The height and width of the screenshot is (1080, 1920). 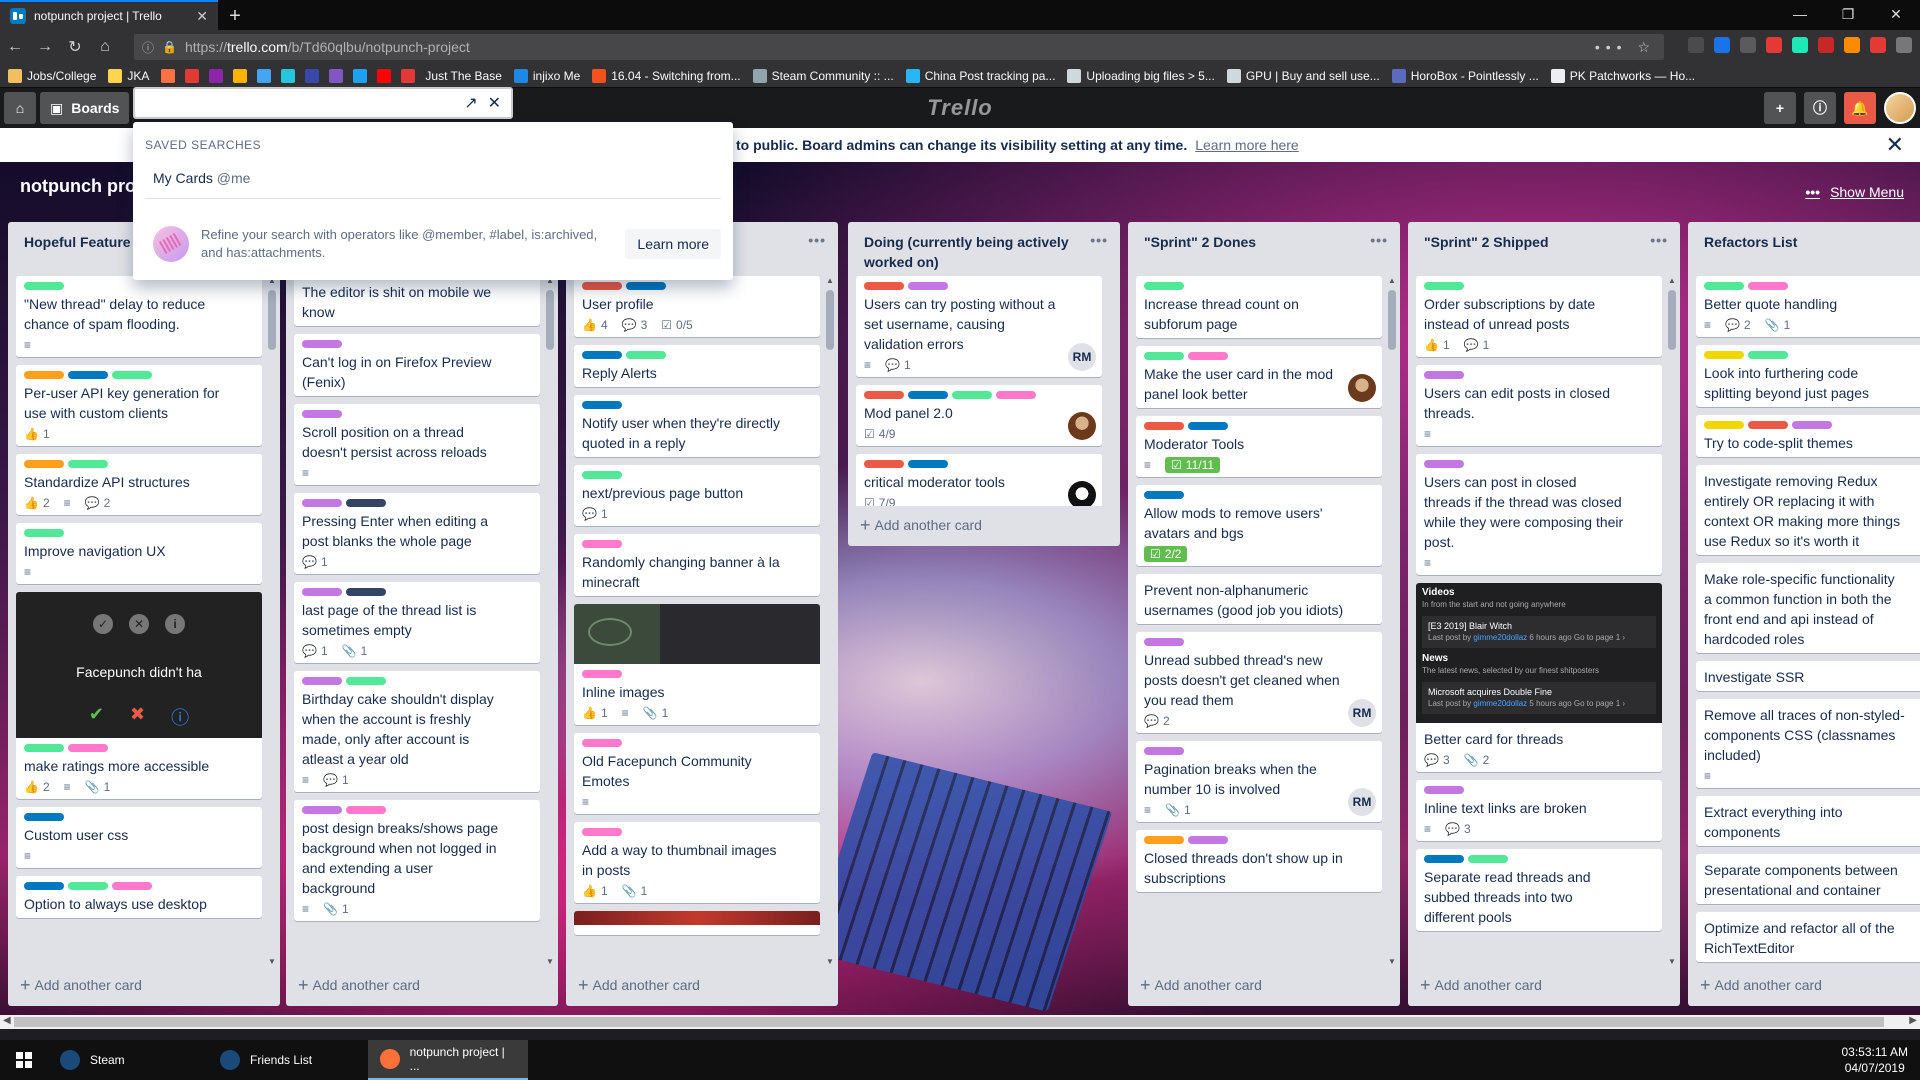 I want to click on board-horizontal-scrollbar: ◀ ▶, so click(x=960, y=1022).